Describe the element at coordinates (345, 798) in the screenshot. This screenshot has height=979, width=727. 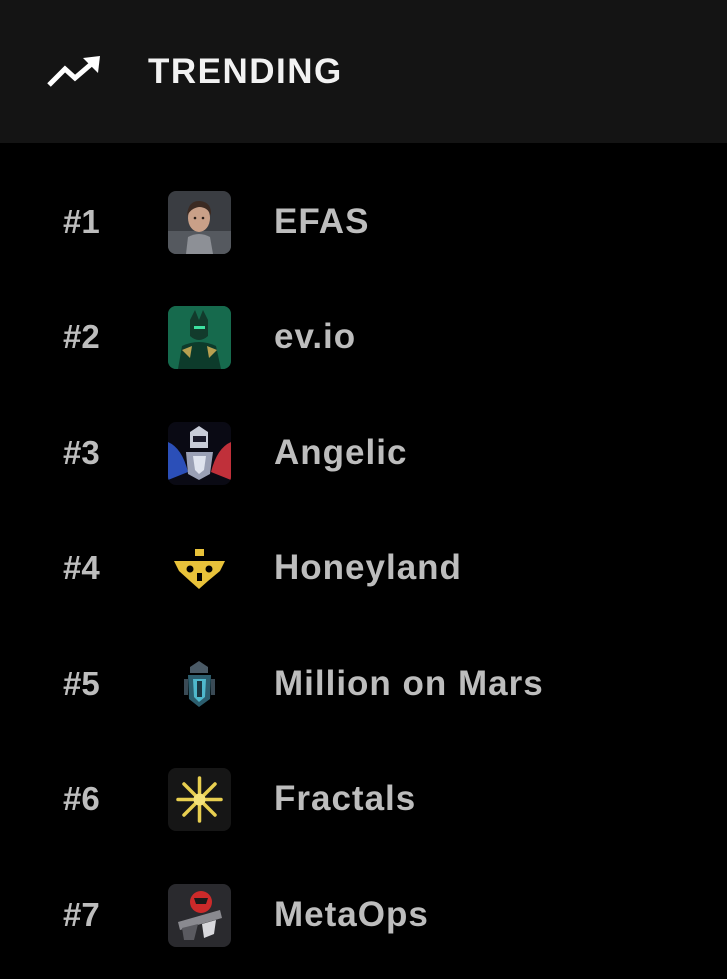
I see `game-name: Fractals` at that location.